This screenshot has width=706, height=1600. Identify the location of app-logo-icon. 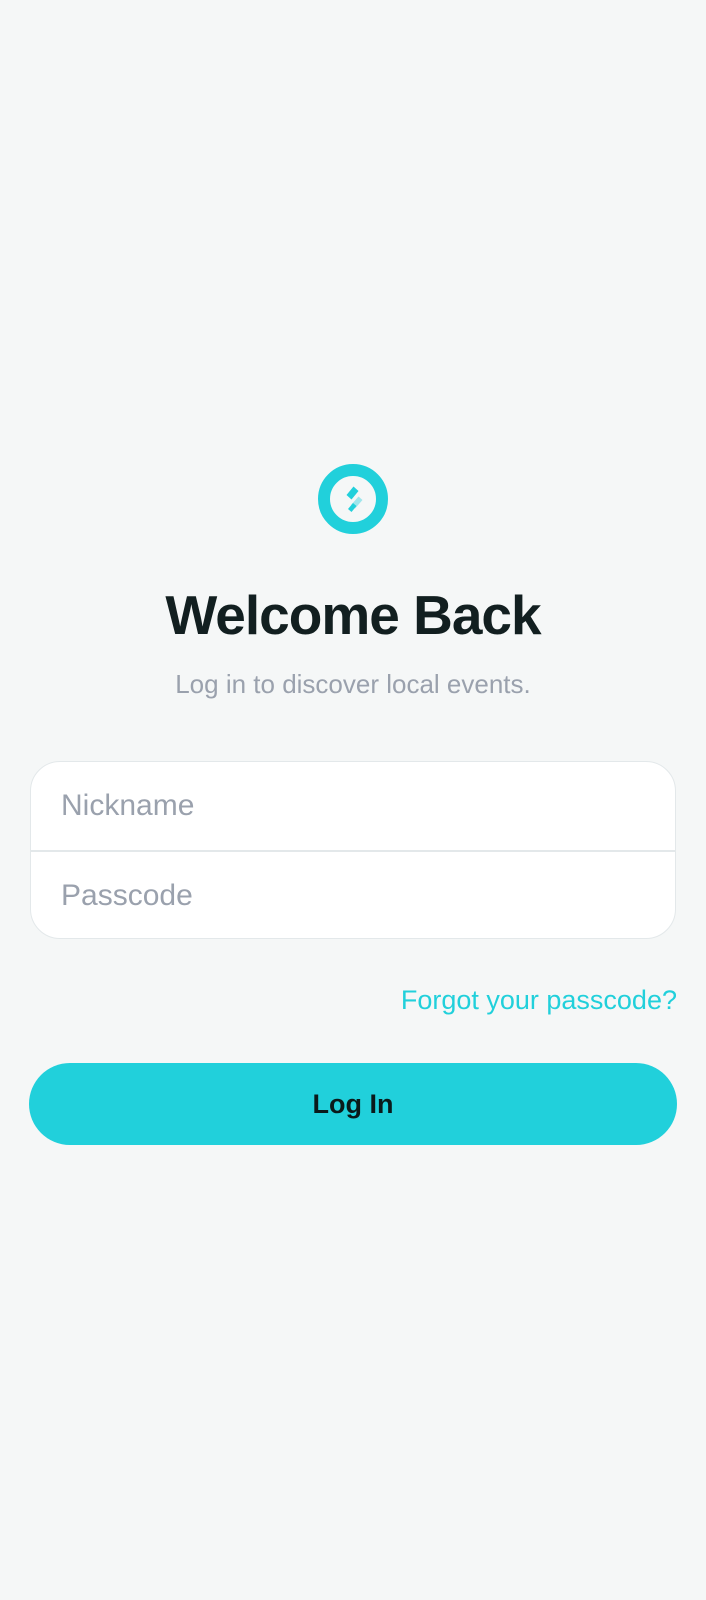
(353, 499).